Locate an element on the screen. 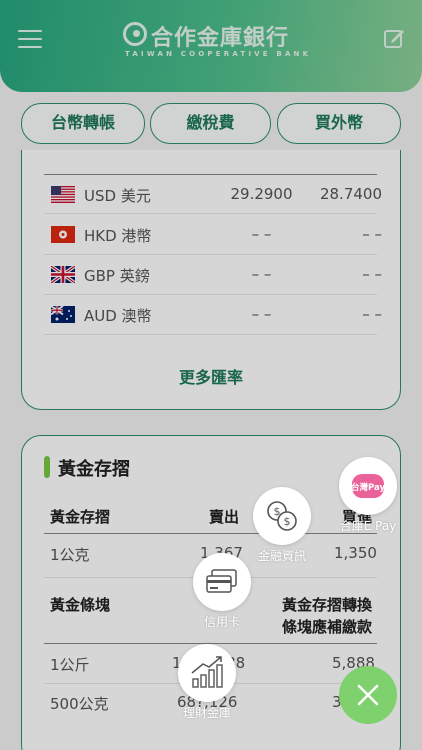  bar-chart-growth-icon is located at coordinates (207, 673).